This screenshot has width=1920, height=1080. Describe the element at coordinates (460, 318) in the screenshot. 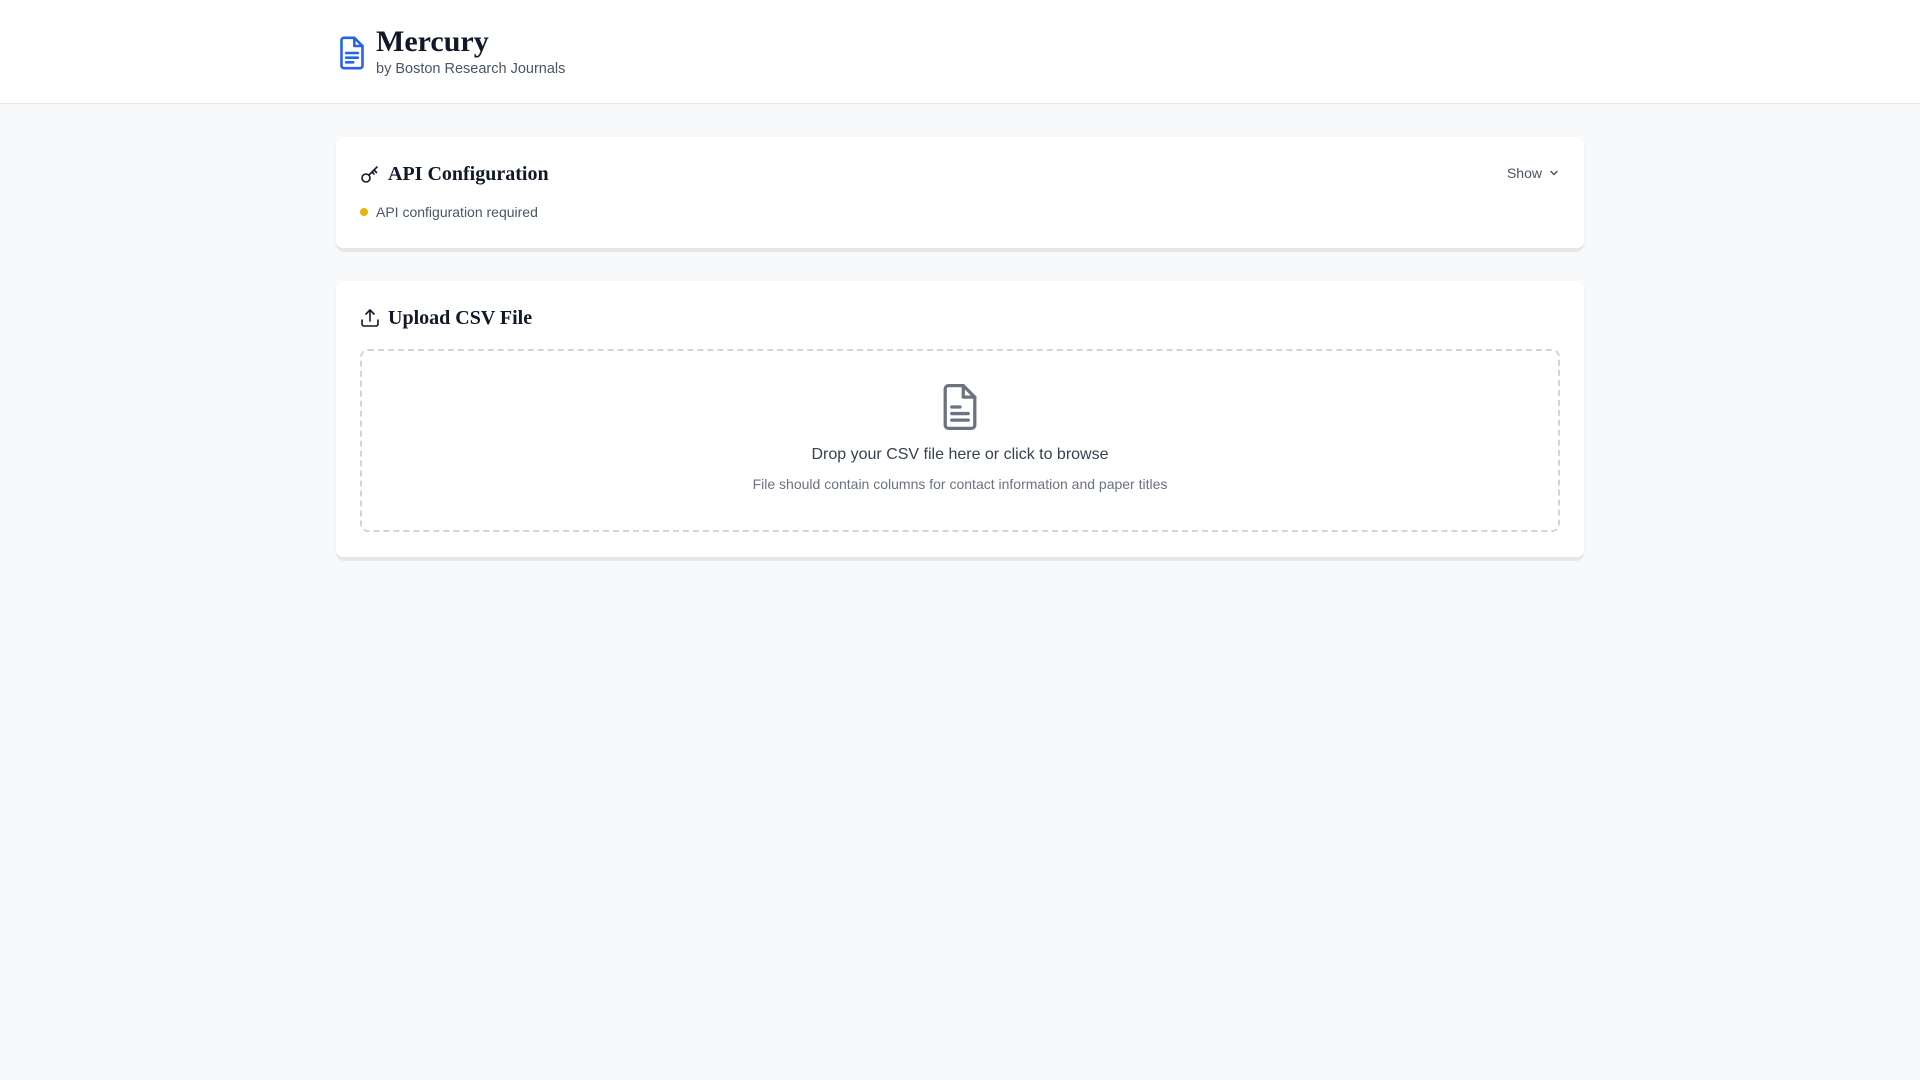

I see `upload-csv-title: Upload CSV File` at that location.